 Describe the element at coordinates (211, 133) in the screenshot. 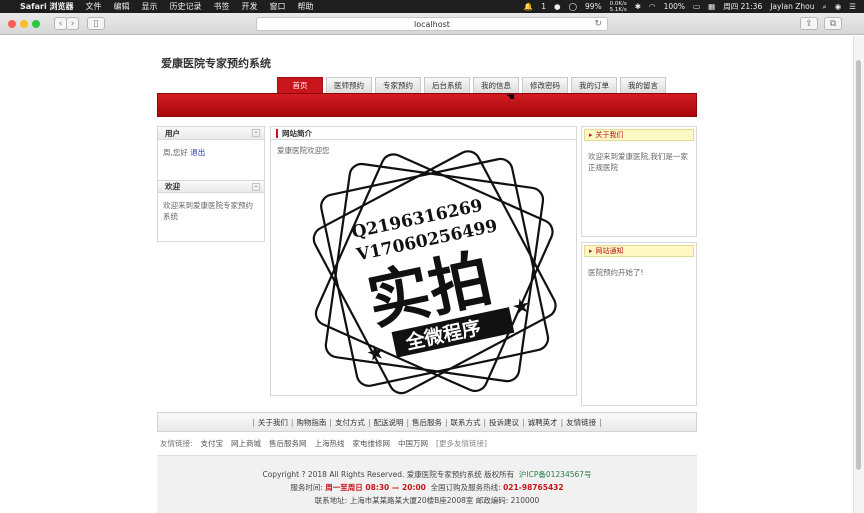

I see `user-box-header: 用户 –` at that location.